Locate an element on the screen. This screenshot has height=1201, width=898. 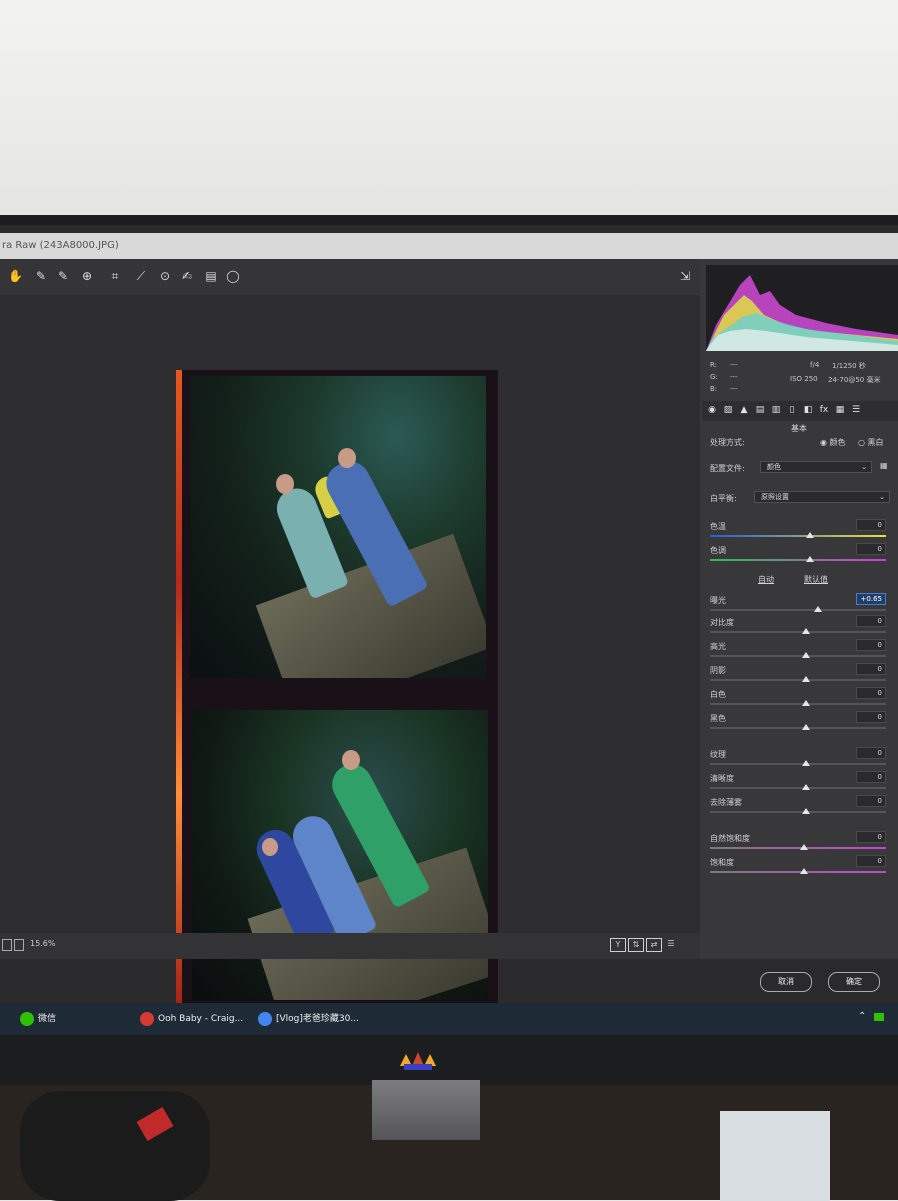
slider-row: 阴影 0 is located at coordinates (800, 675).